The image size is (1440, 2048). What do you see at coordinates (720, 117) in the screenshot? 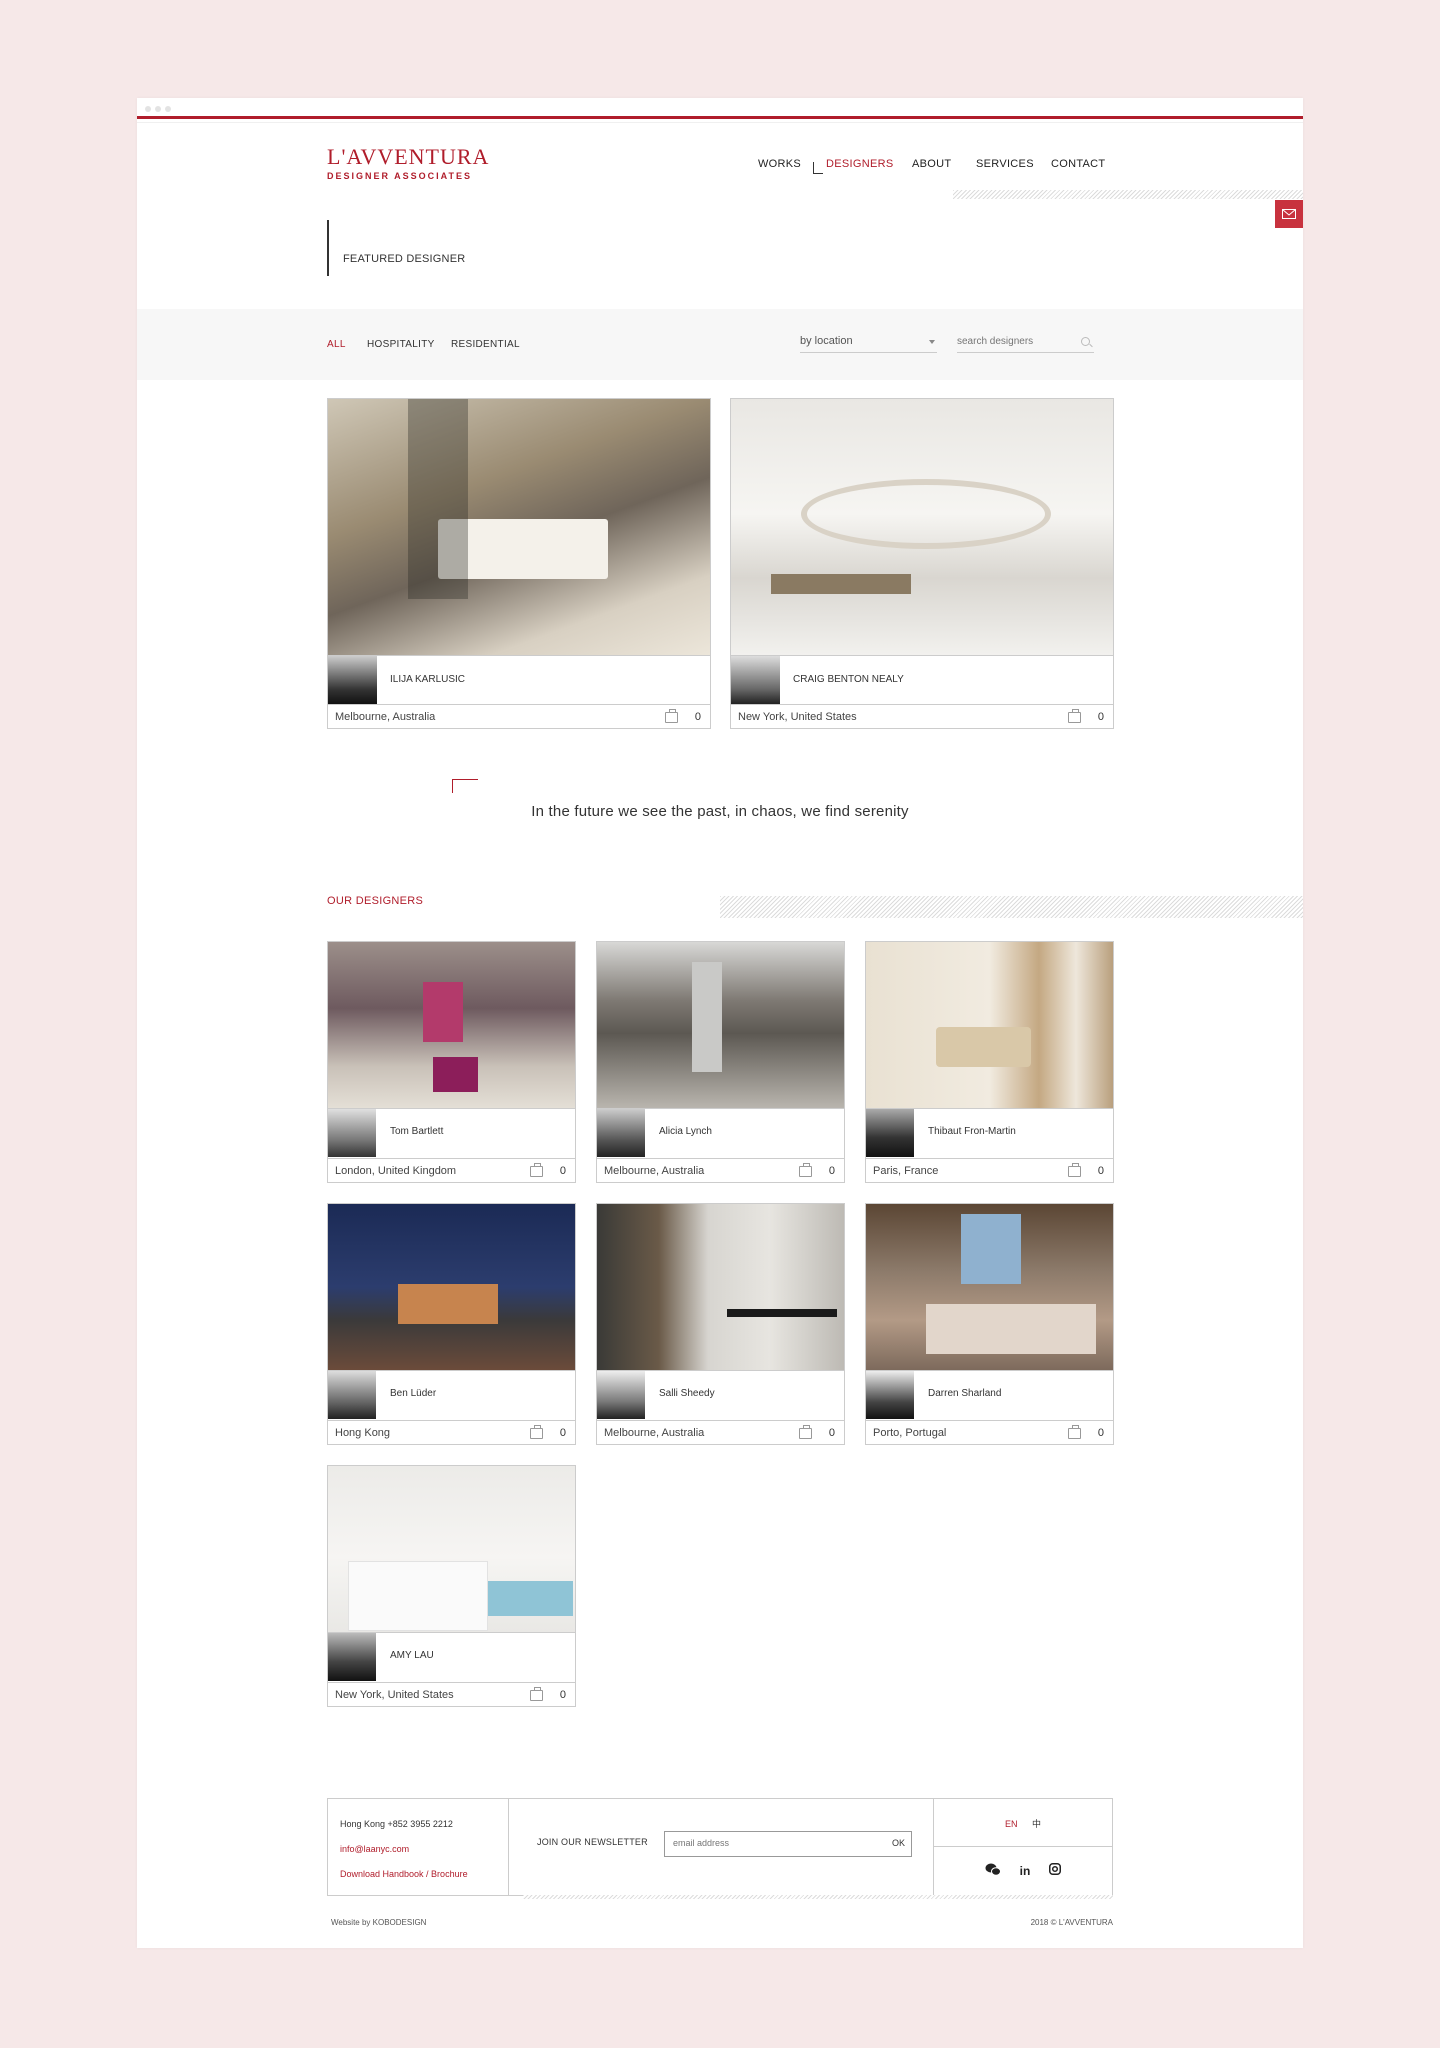
I see `top-accent-bar` at bounding box center [720, 117].